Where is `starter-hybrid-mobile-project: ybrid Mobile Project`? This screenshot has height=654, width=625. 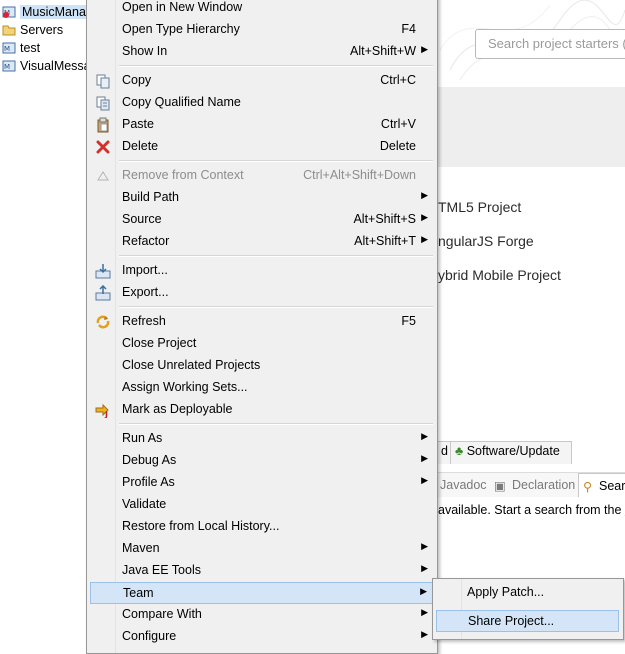
starter-hybrid-mobile-project: ybrid Mobile Project is located at coordinates (499, 275).